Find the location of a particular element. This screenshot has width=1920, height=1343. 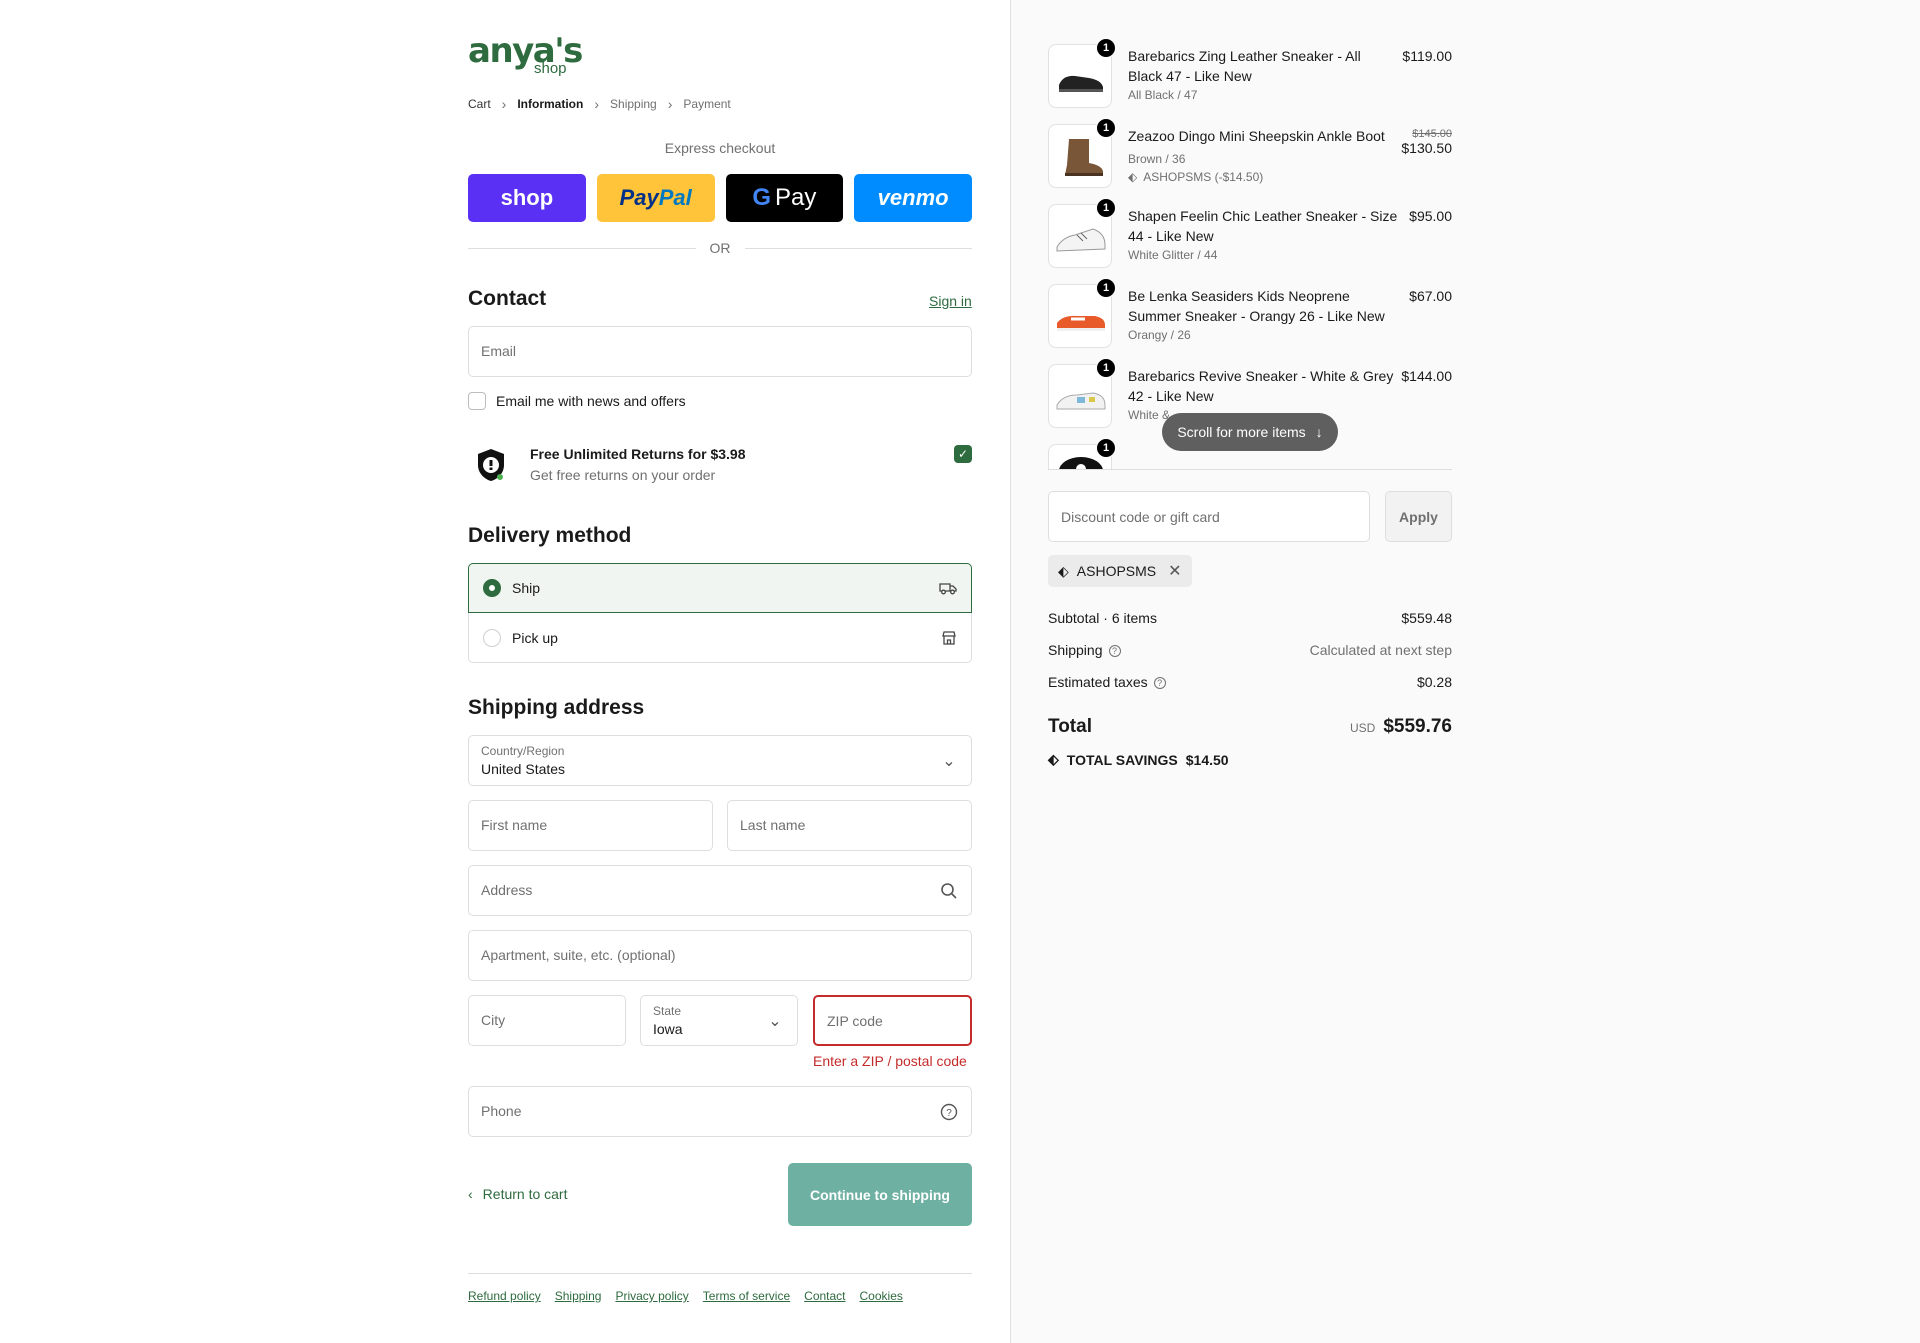

store-icon is located at coordinates (949, 637).